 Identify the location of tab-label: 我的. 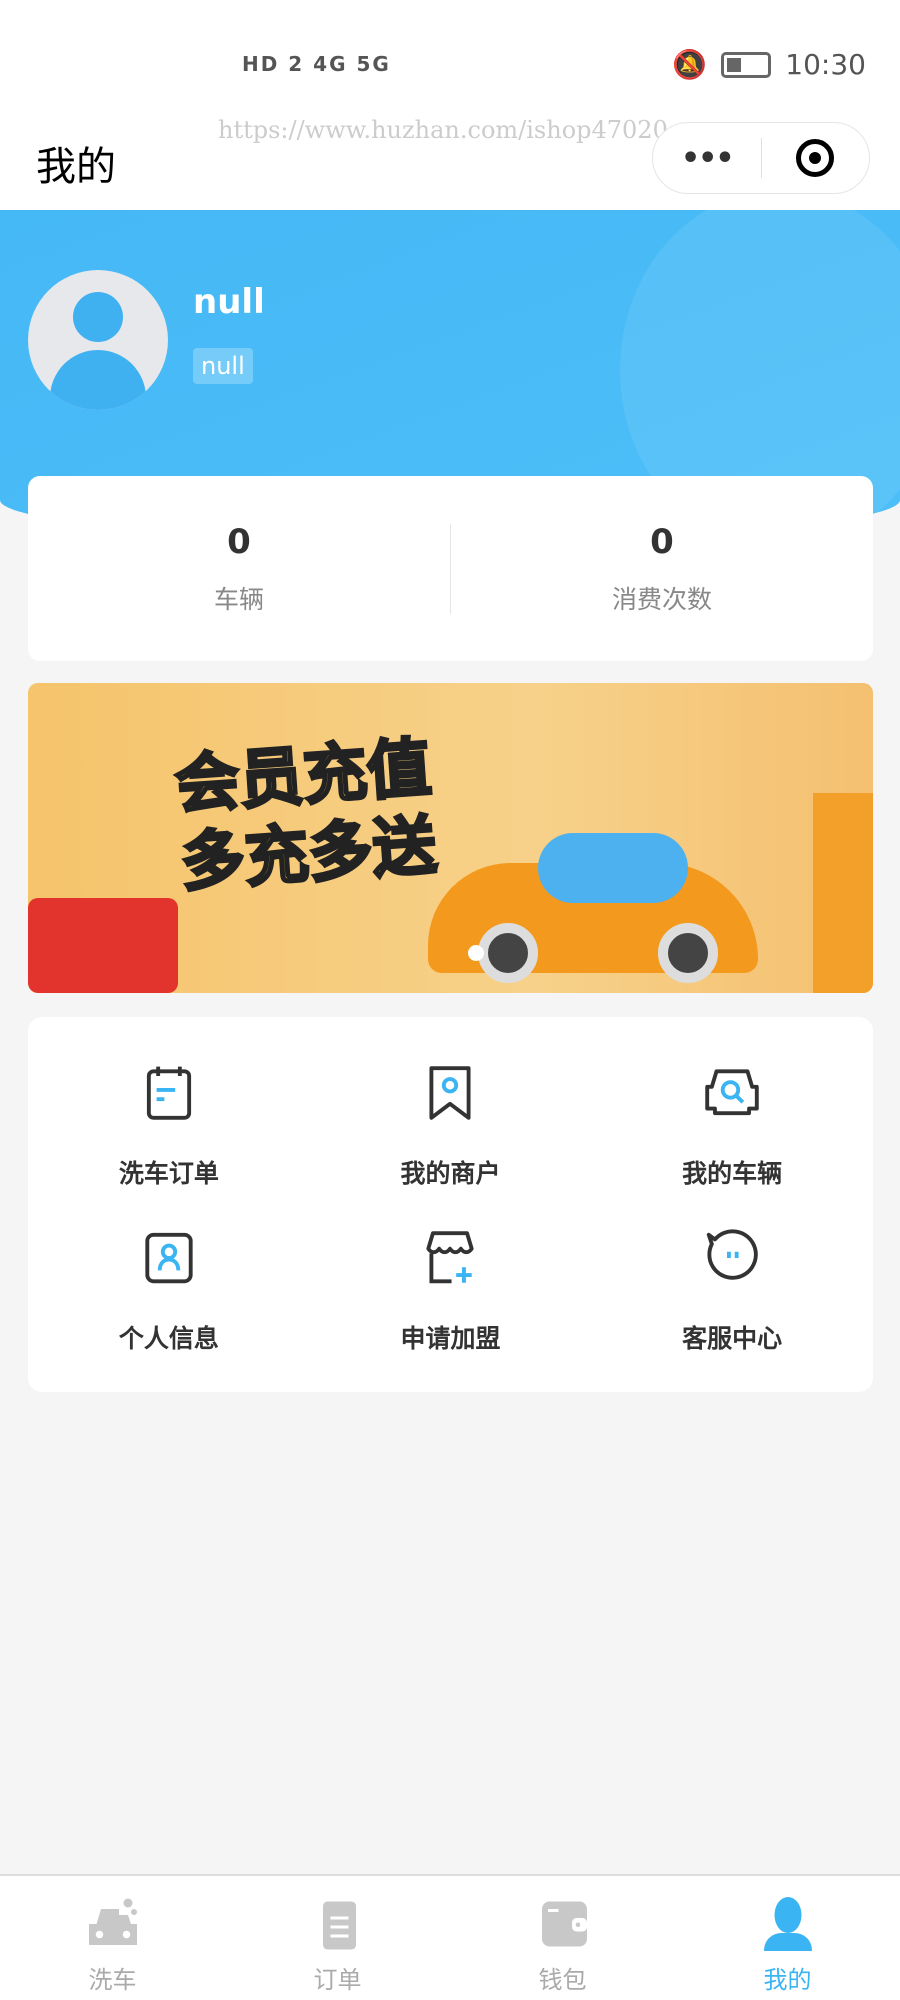
(787, 1980).